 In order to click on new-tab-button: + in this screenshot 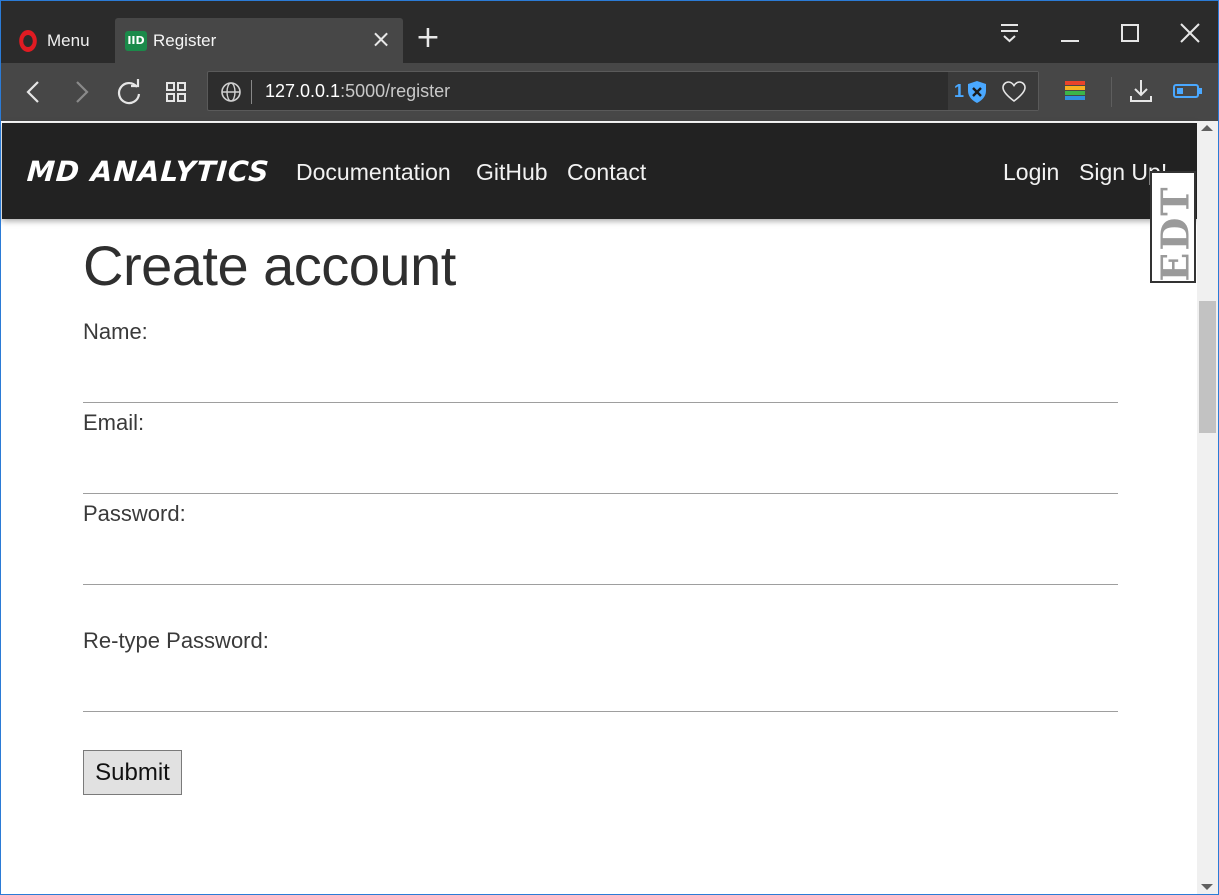, I will do `click(428, 38)`.